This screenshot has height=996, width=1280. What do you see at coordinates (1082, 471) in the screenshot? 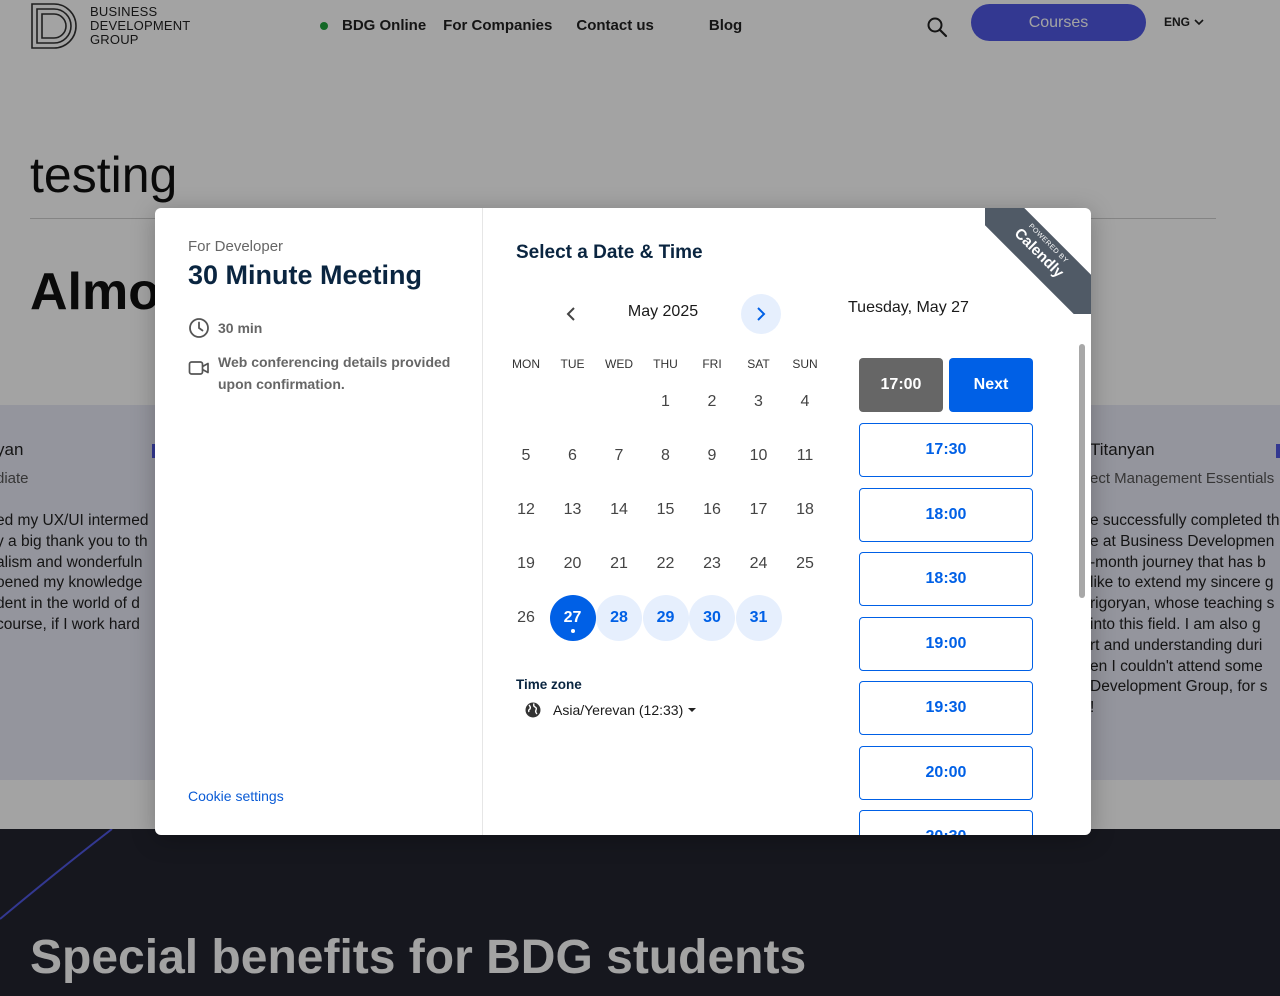
I see `slots-scrollbar` at bounding box center [1082, 471].